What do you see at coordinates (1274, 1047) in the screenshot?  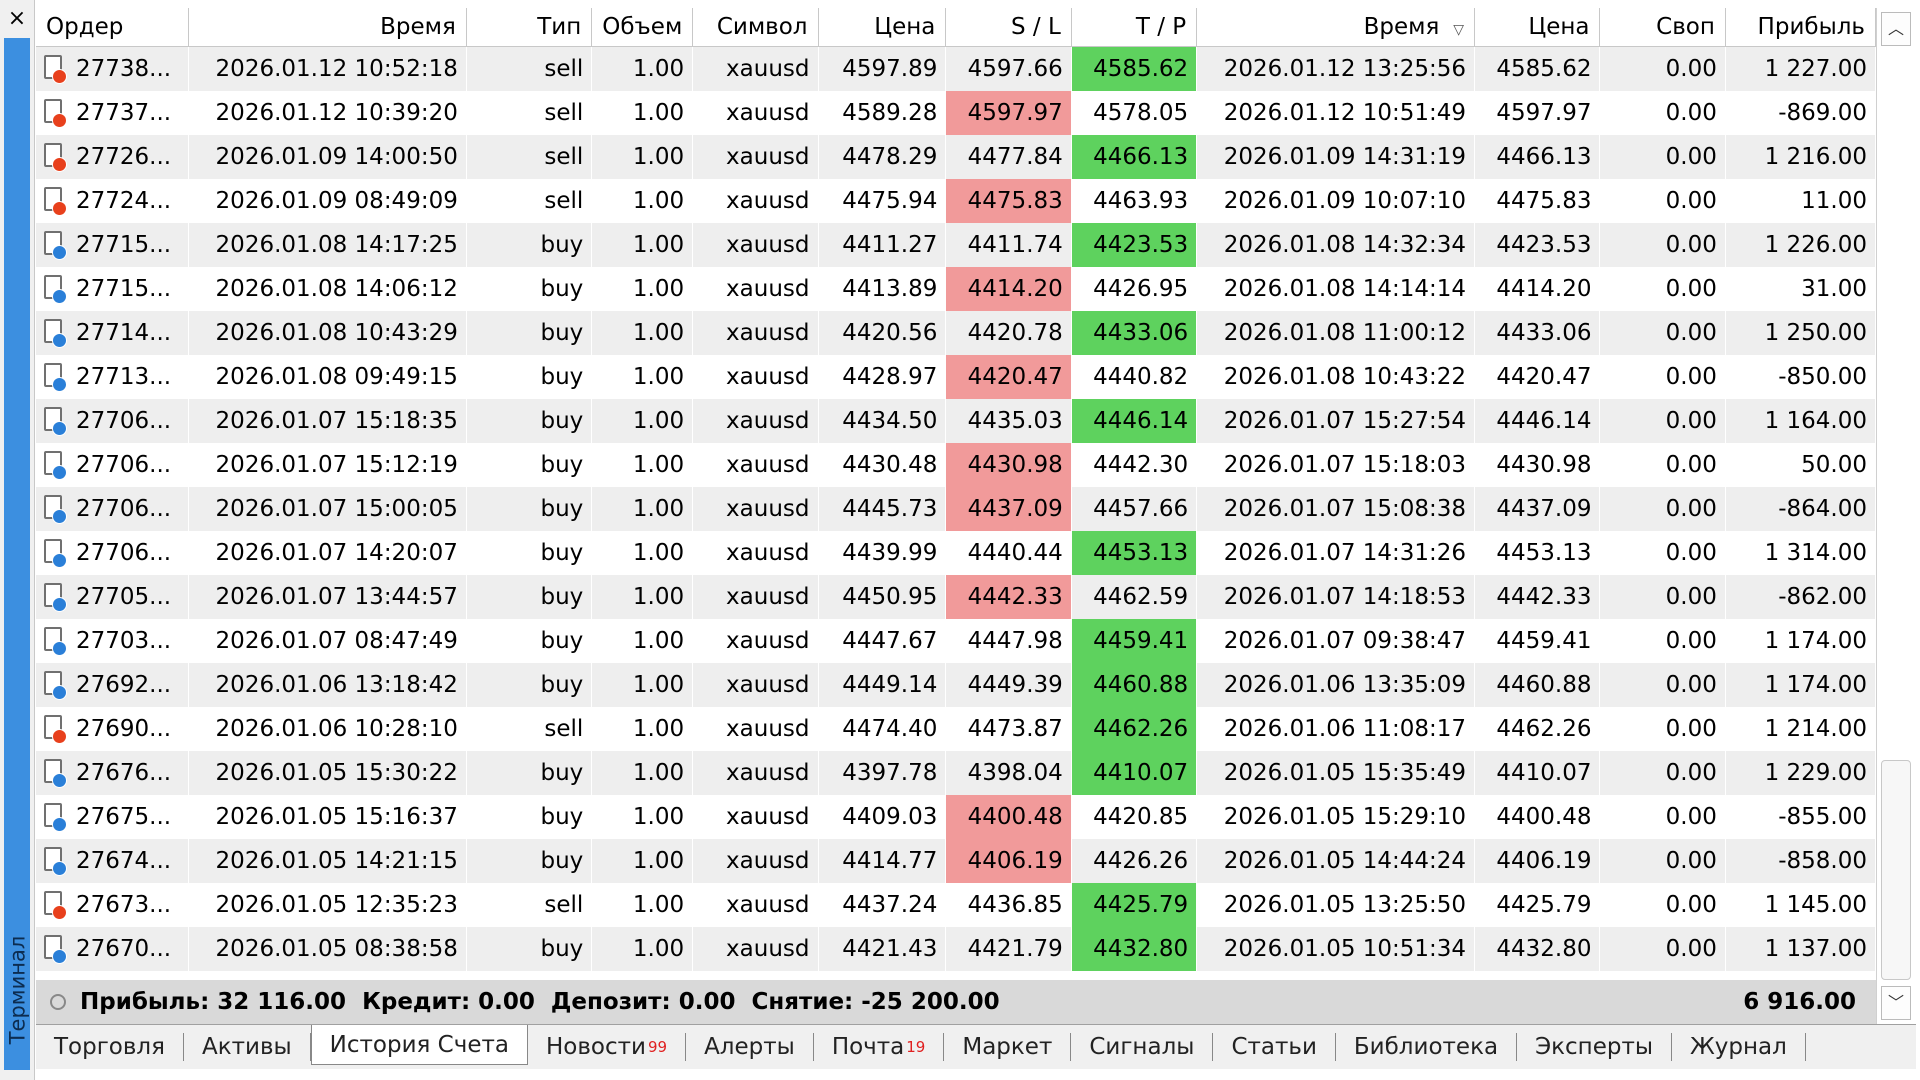 I see `tab-9: Статьи` at bounding box center [1274, 1047].